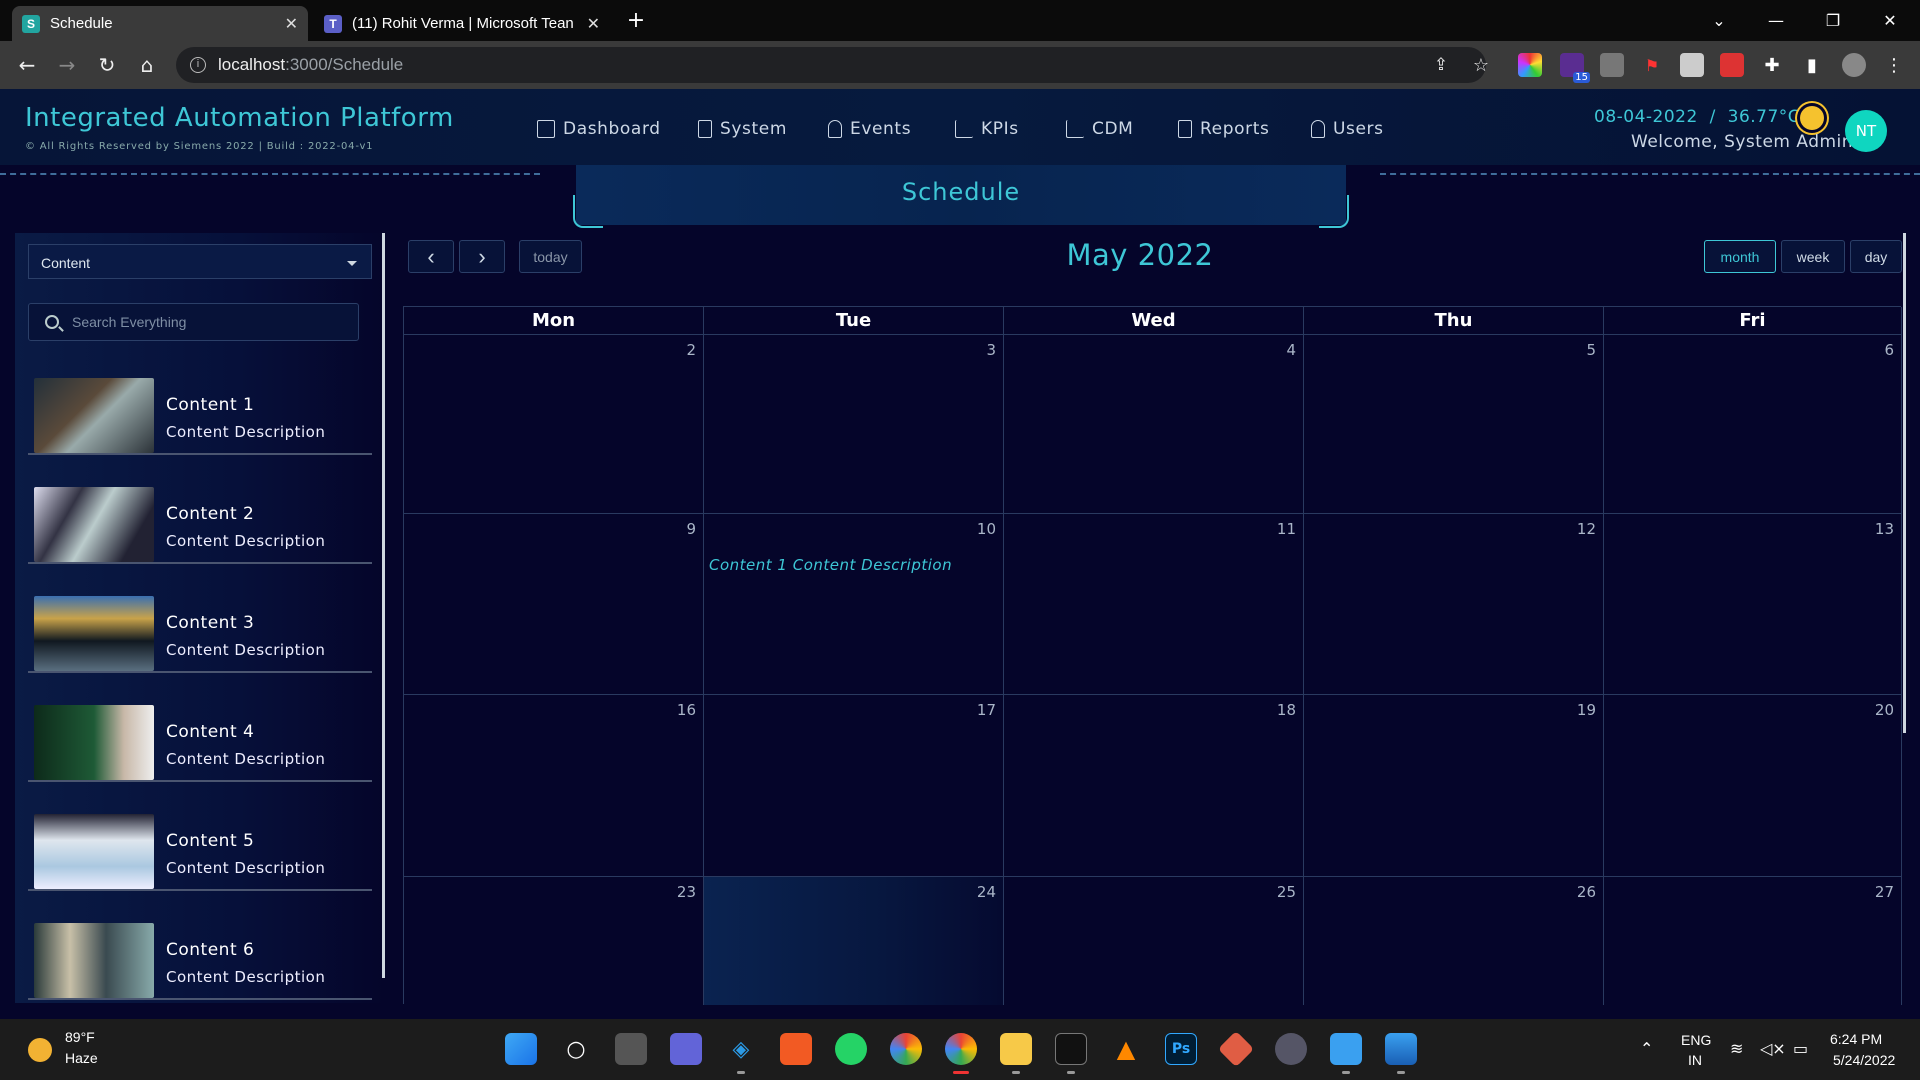  Describe the element at coordinates (1441, 65) in the screenshot. I see `share-icon: ⇪` at that location.